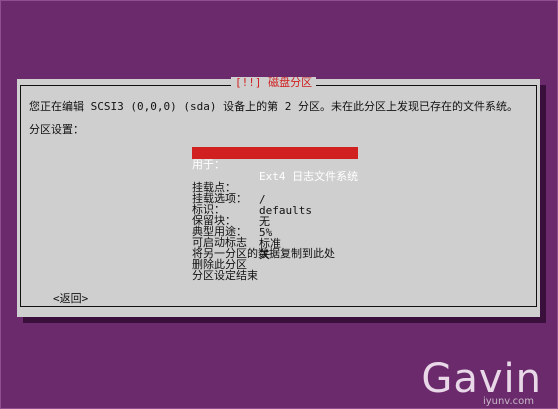 This screenshot has height=409, width=558. What do you see at coordinates (225, 276) in the screenshot?
I see `menu-item-done-setting: 分区设定结束` at bounding box center [225, 276].